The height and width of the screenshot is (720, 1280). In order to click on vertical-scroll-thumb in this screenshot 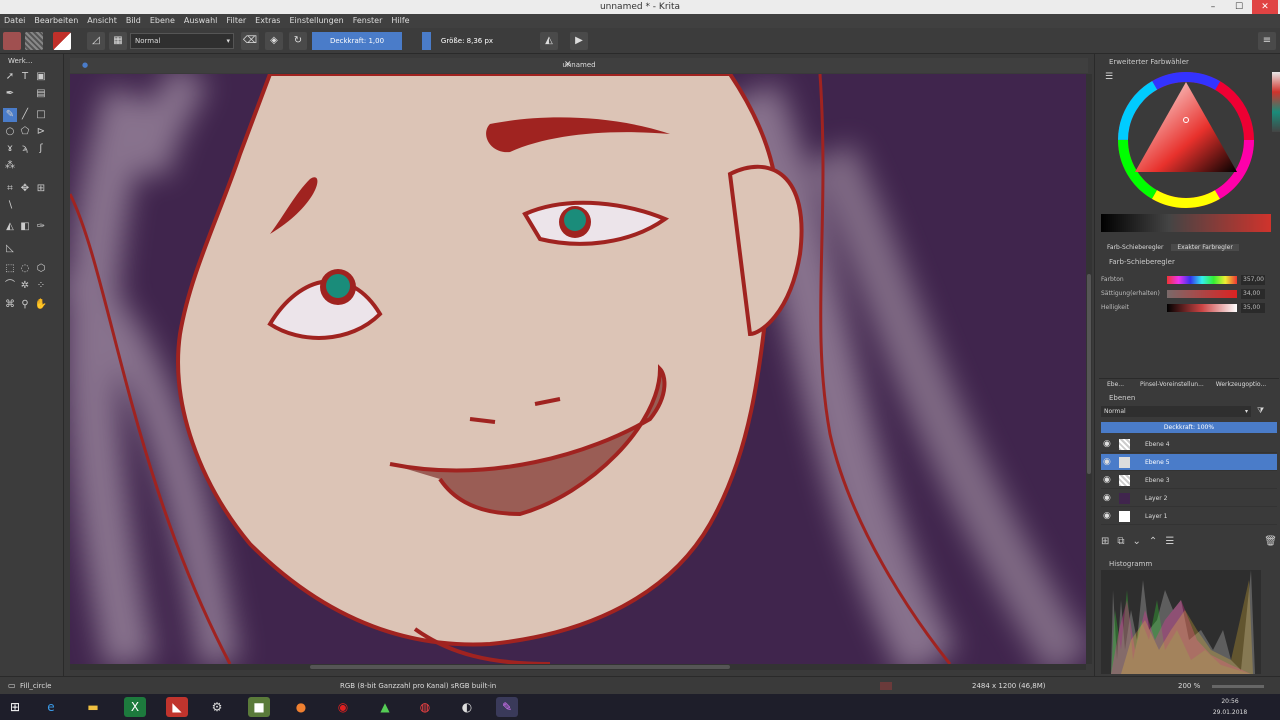, I will do `click(1089, 374)`.